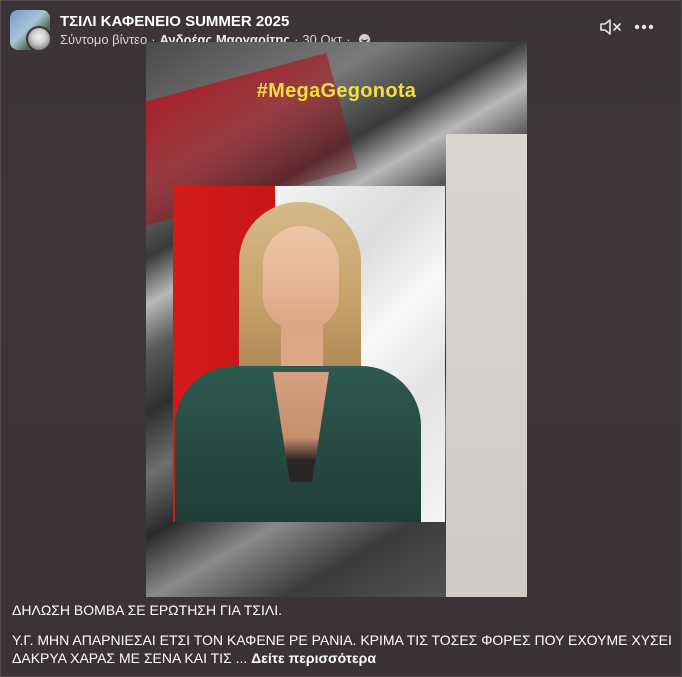 The image size is (682, 677). I want to click on author-avatar, so click(38, 38).